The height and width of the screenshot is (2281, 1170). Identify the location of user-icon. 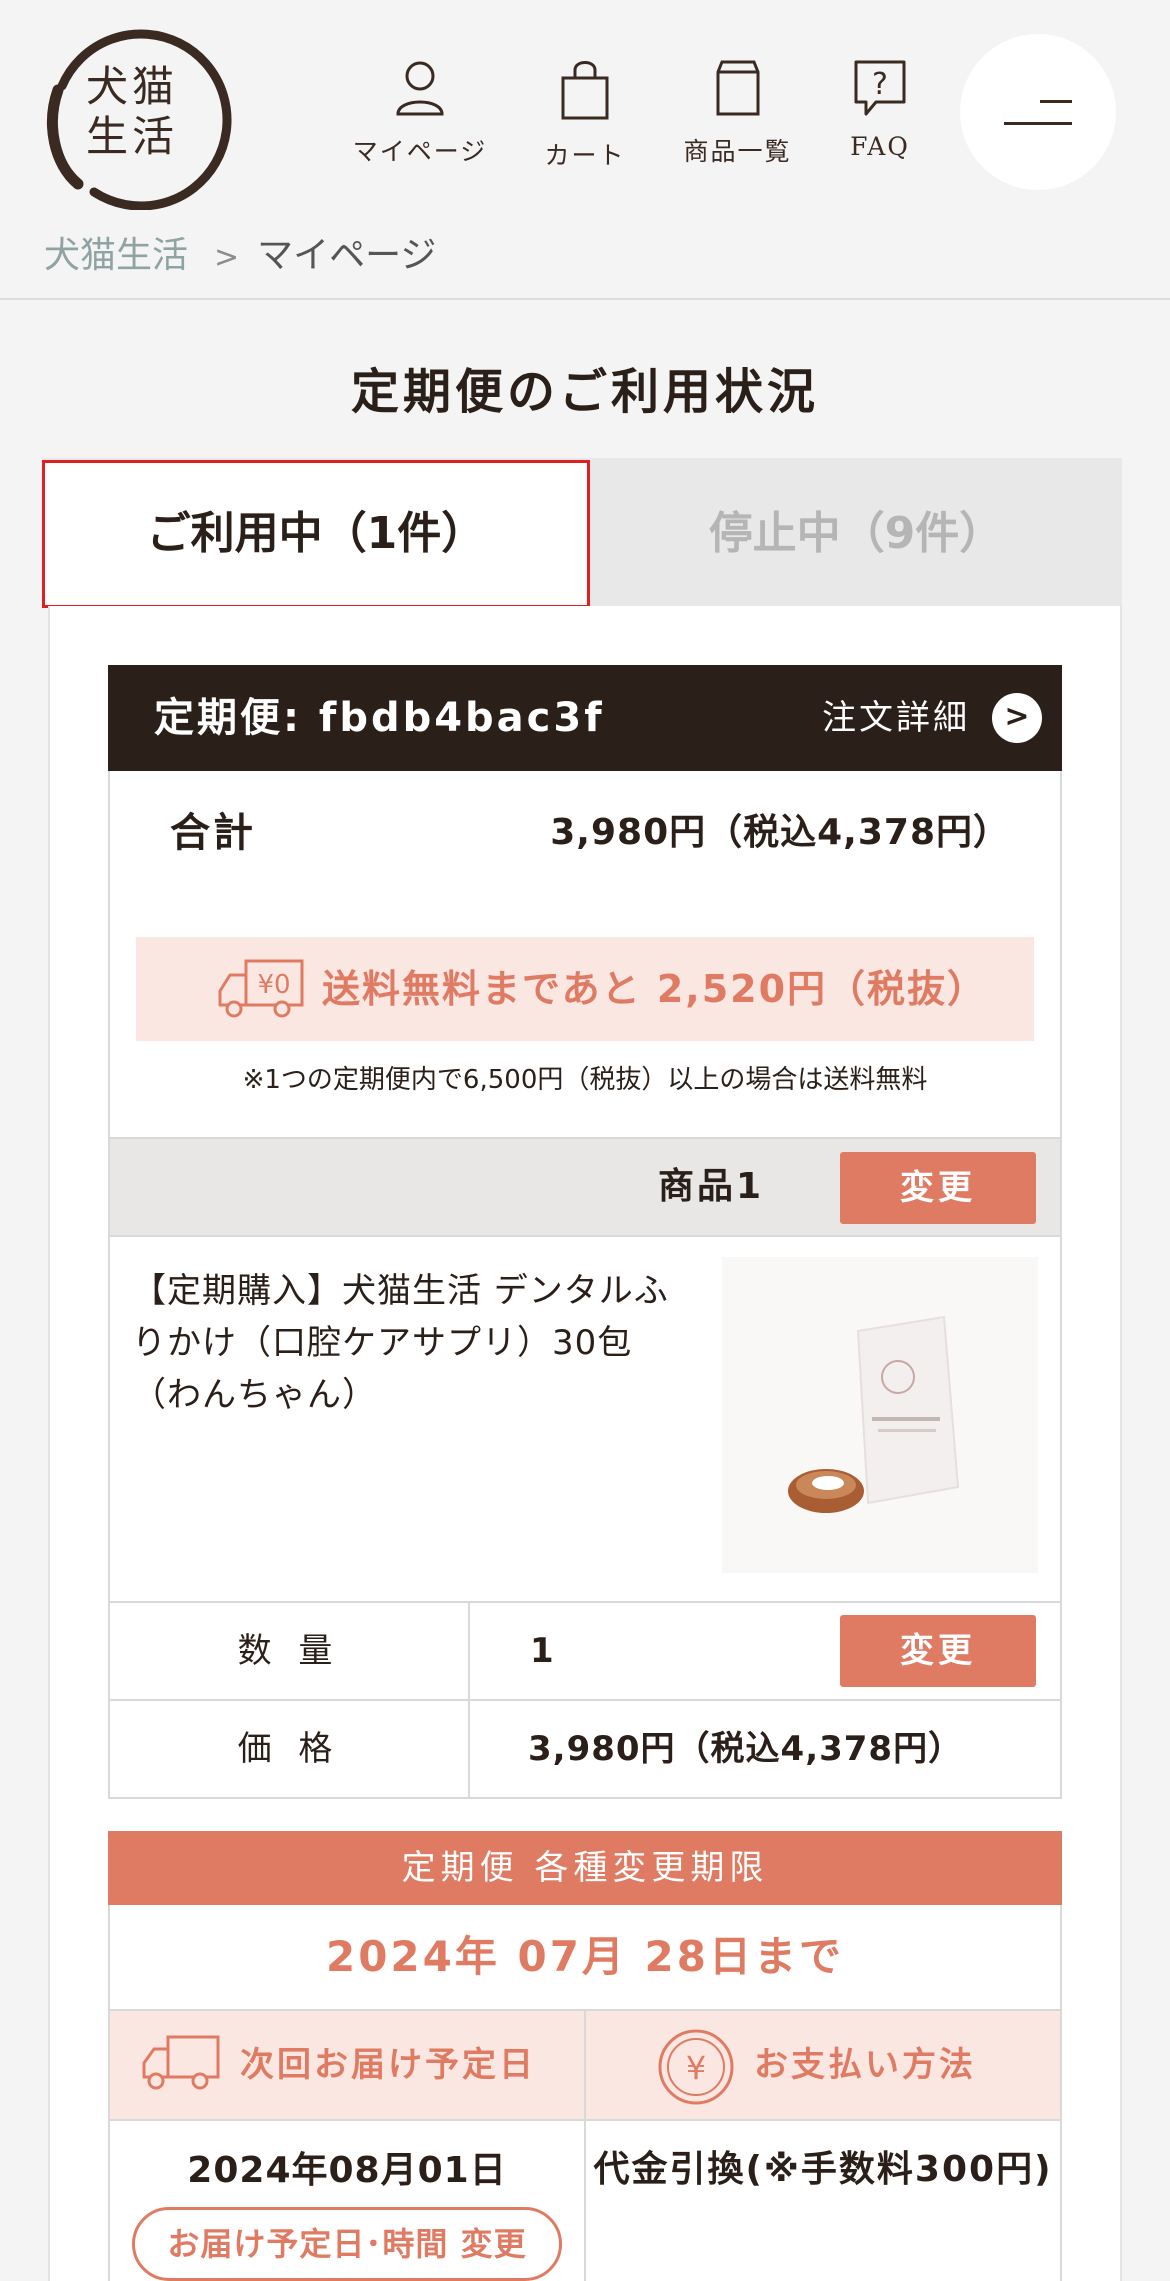
(420, 88).